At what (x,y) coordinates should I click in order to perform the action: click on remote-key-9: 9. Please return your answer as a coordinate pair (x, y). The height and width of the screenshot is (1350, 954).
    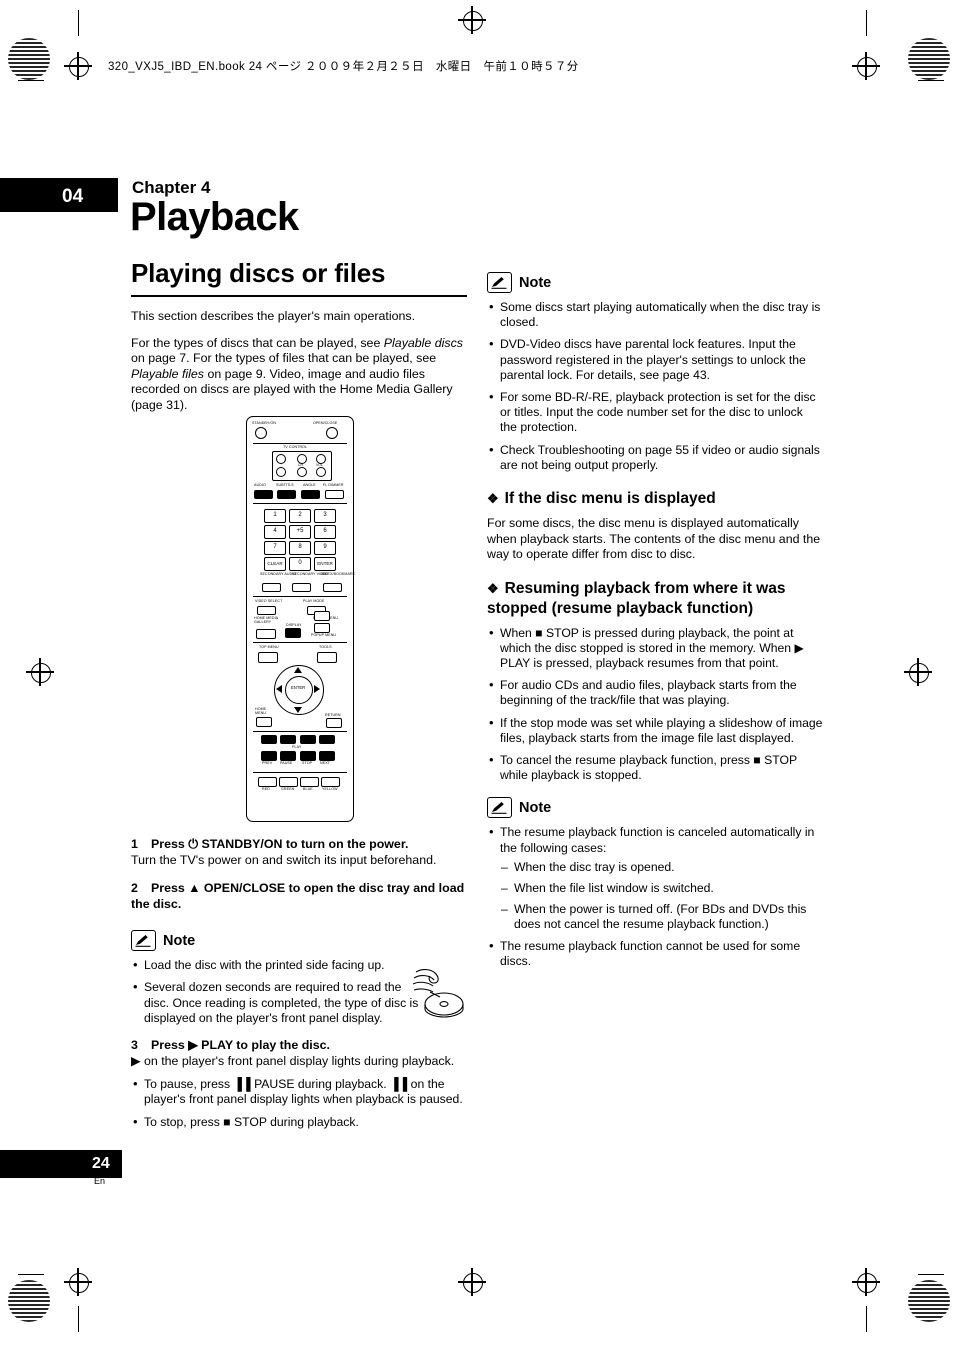
    Looking at the image, I should click on (325, 548).